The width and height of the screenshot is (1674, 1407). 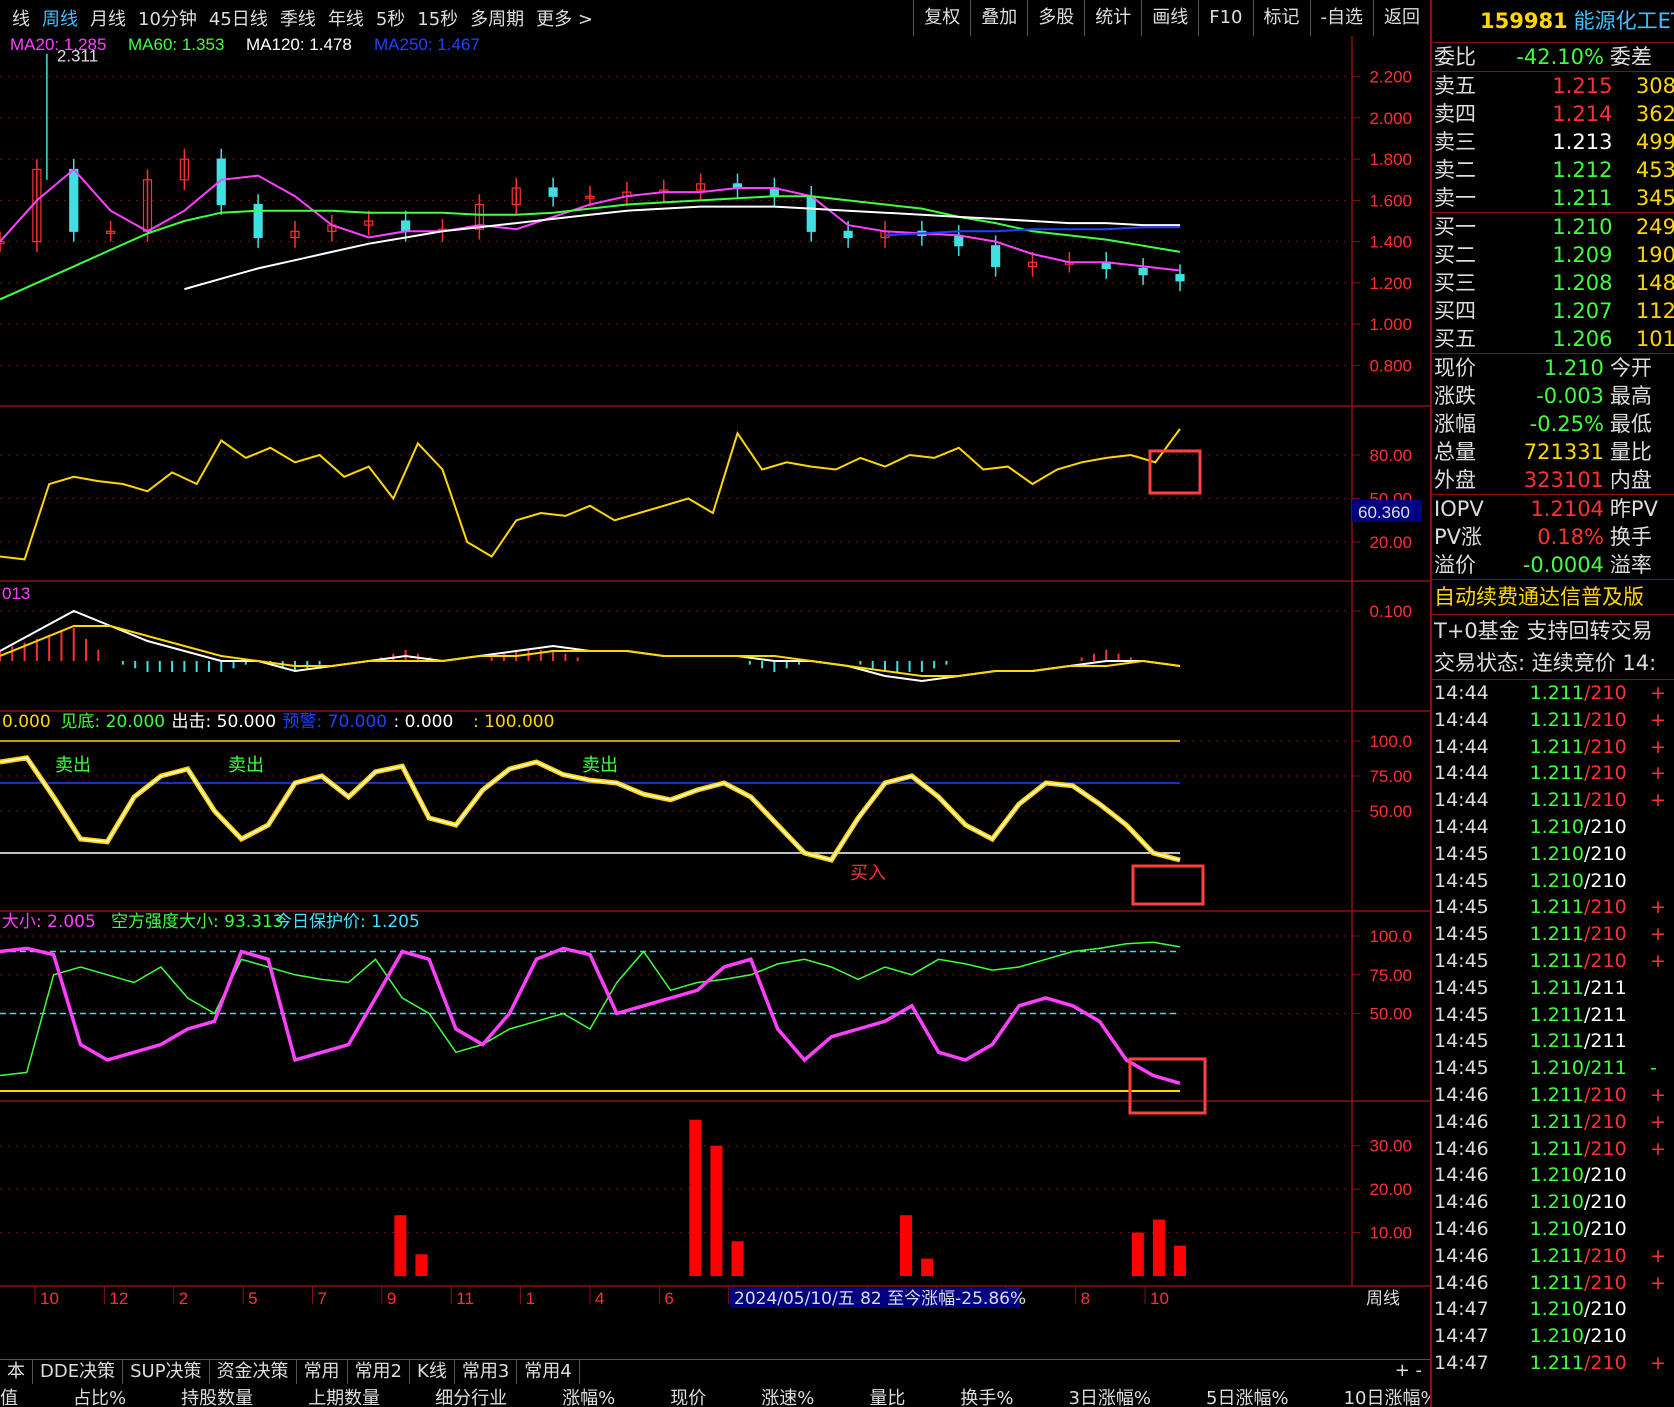 I want to click on y-tick-label: 75.00, so click(x=1390, y=975).